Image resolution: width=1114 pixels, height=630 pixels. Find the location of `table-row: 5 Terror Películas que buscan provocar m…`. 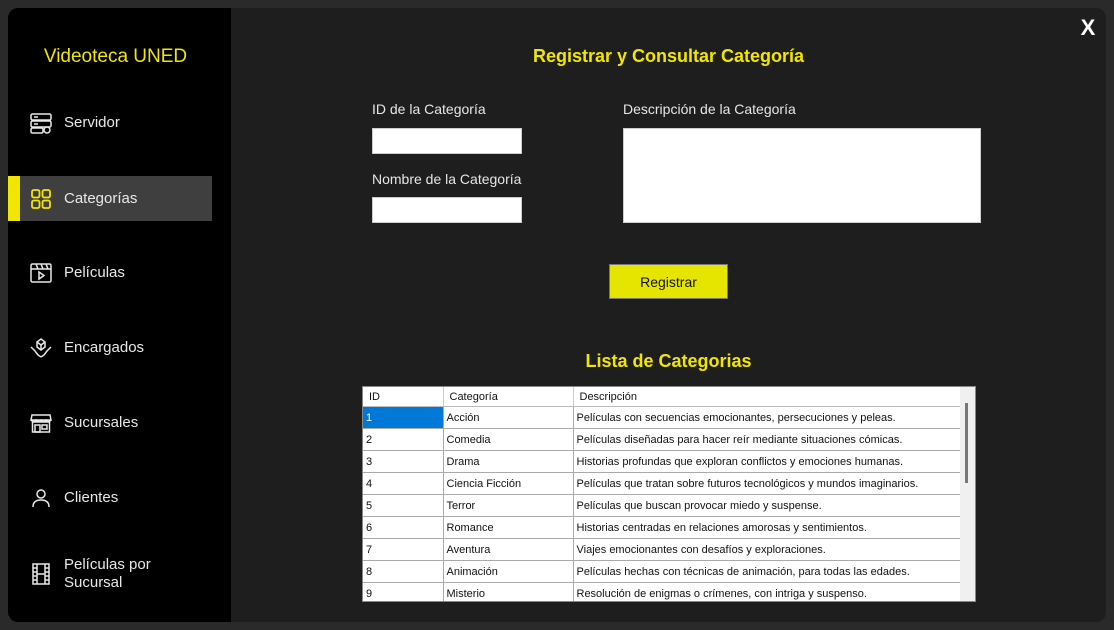

table-row: 5 Terror Películas que buscan provocar m… is located at coordinates (662, 505).